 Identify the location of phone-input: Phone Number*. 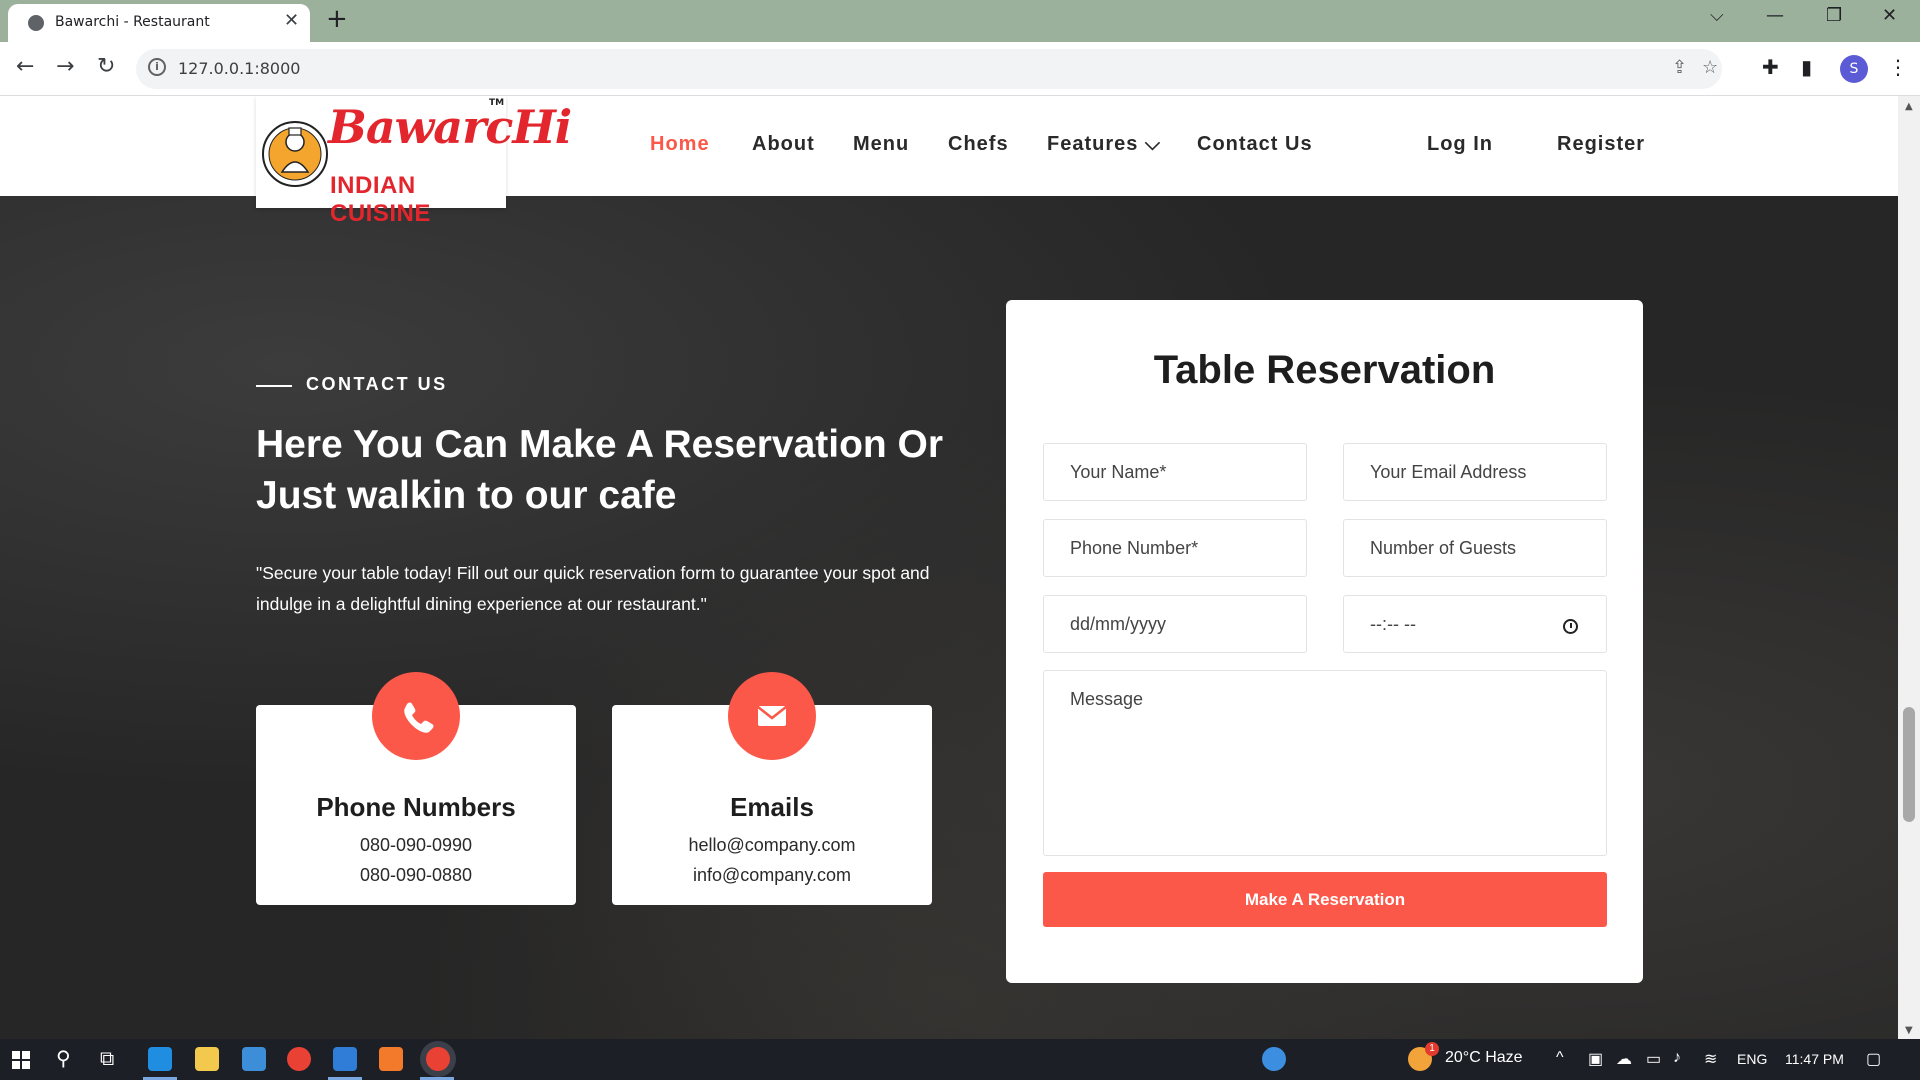
(1175, 548).